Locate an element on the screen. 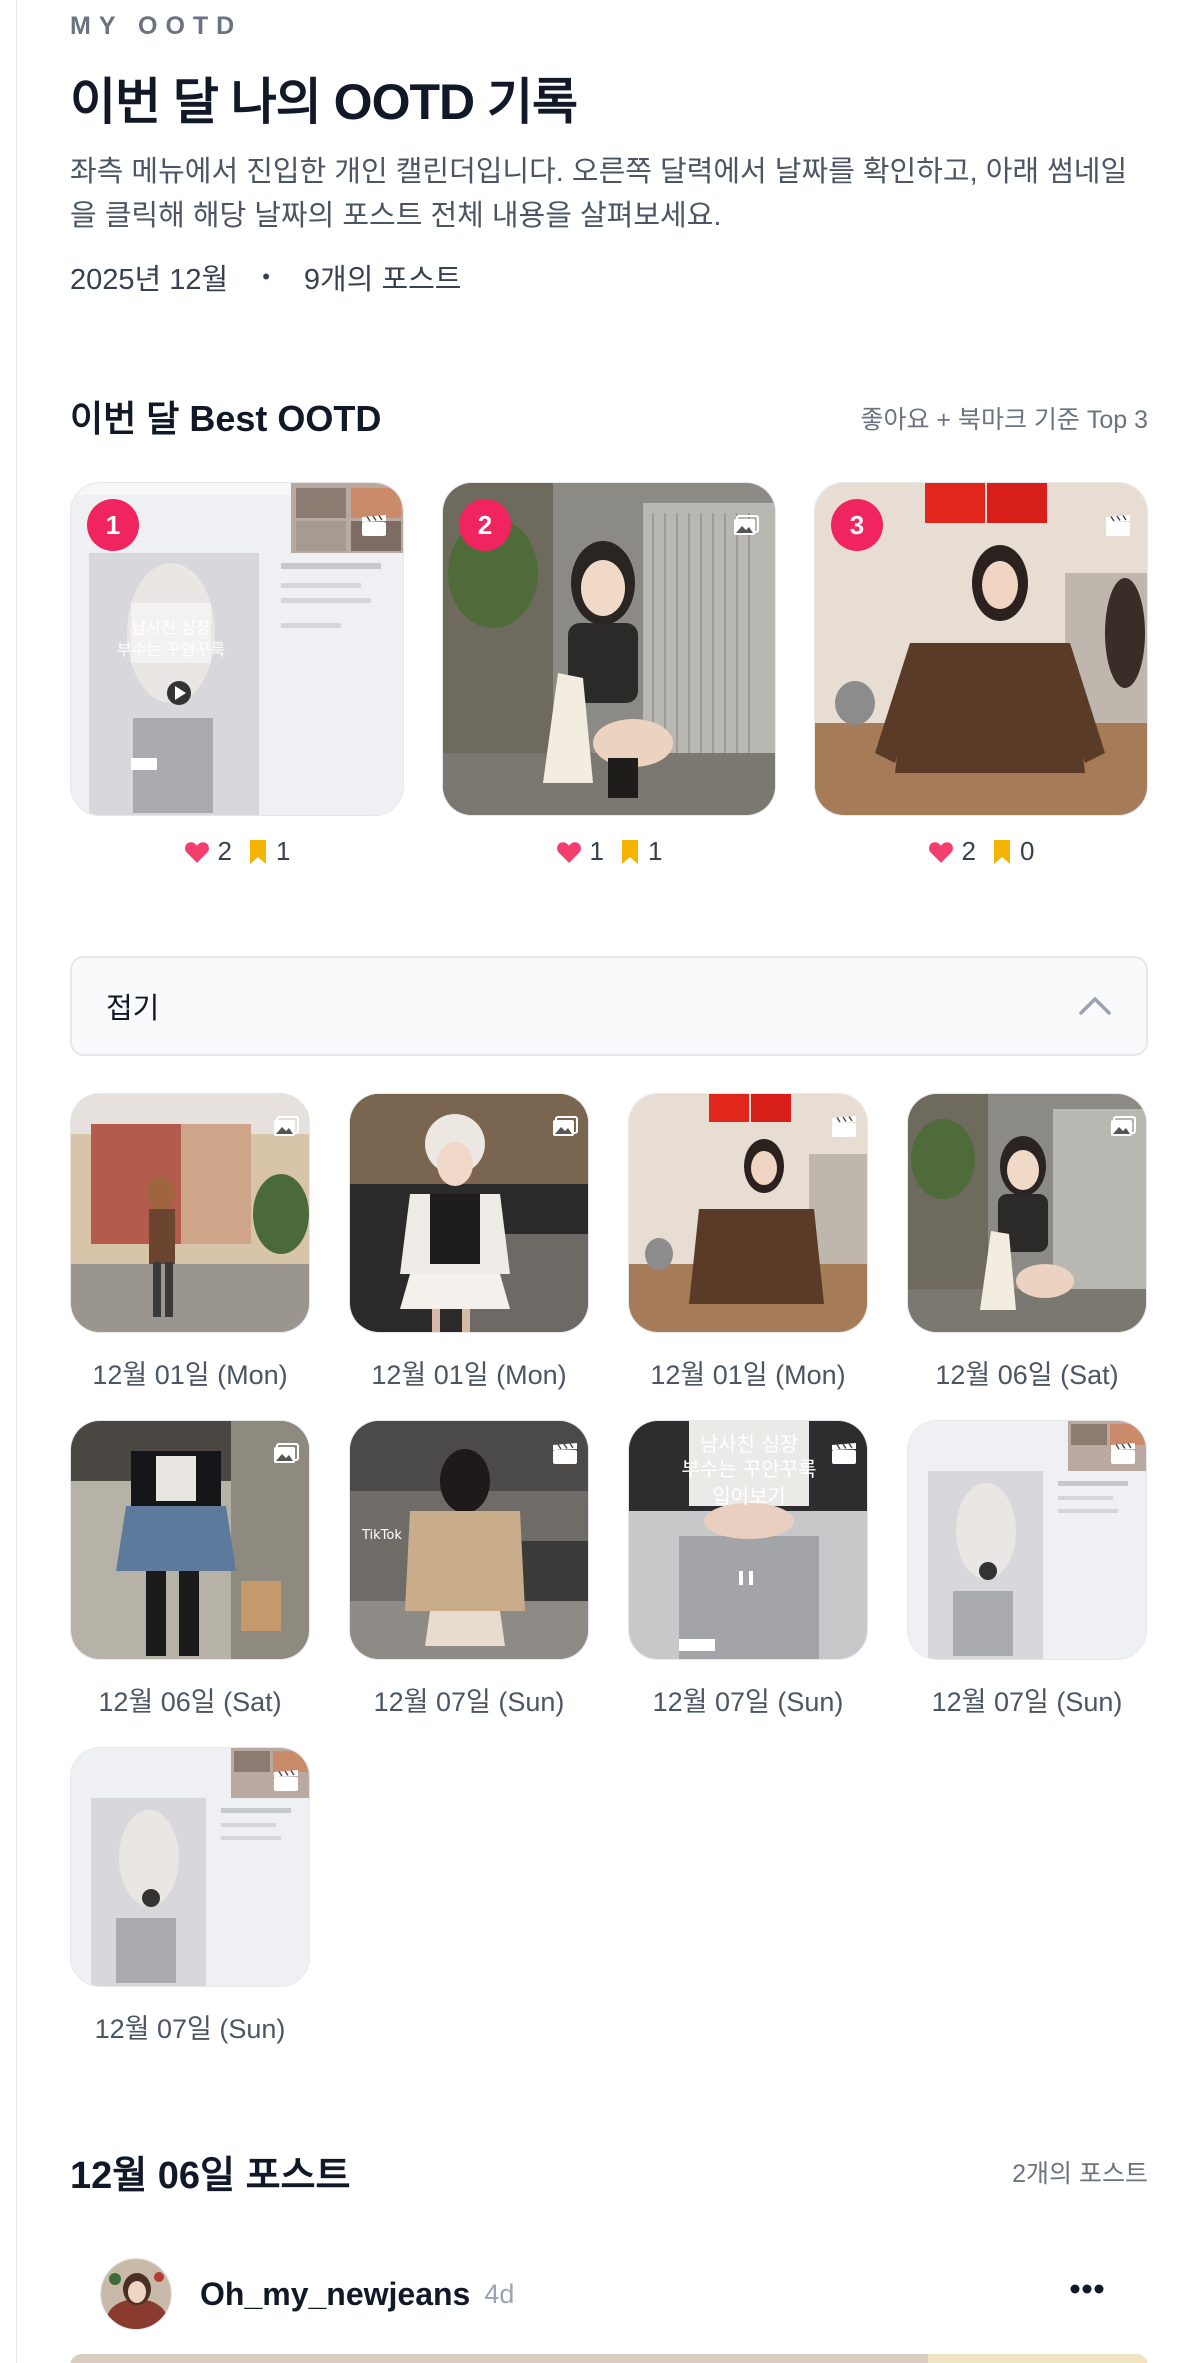 This screenshot has height=2363, width=1200. rank-badge: 2 is located at coordinates (485, 525).